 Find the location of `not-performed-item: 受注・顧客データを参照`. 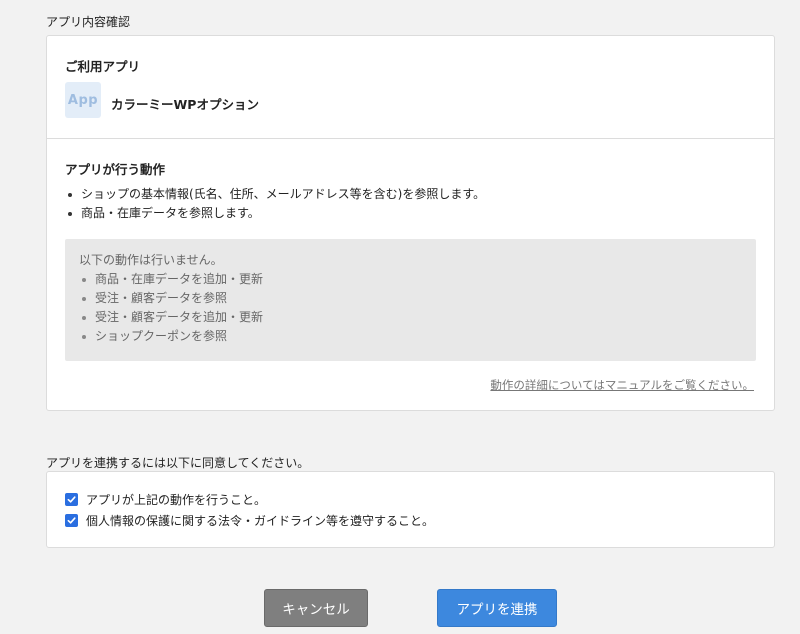

not-performed-item: 受注・顧客データを参照 is located at coordinates (410, 298).